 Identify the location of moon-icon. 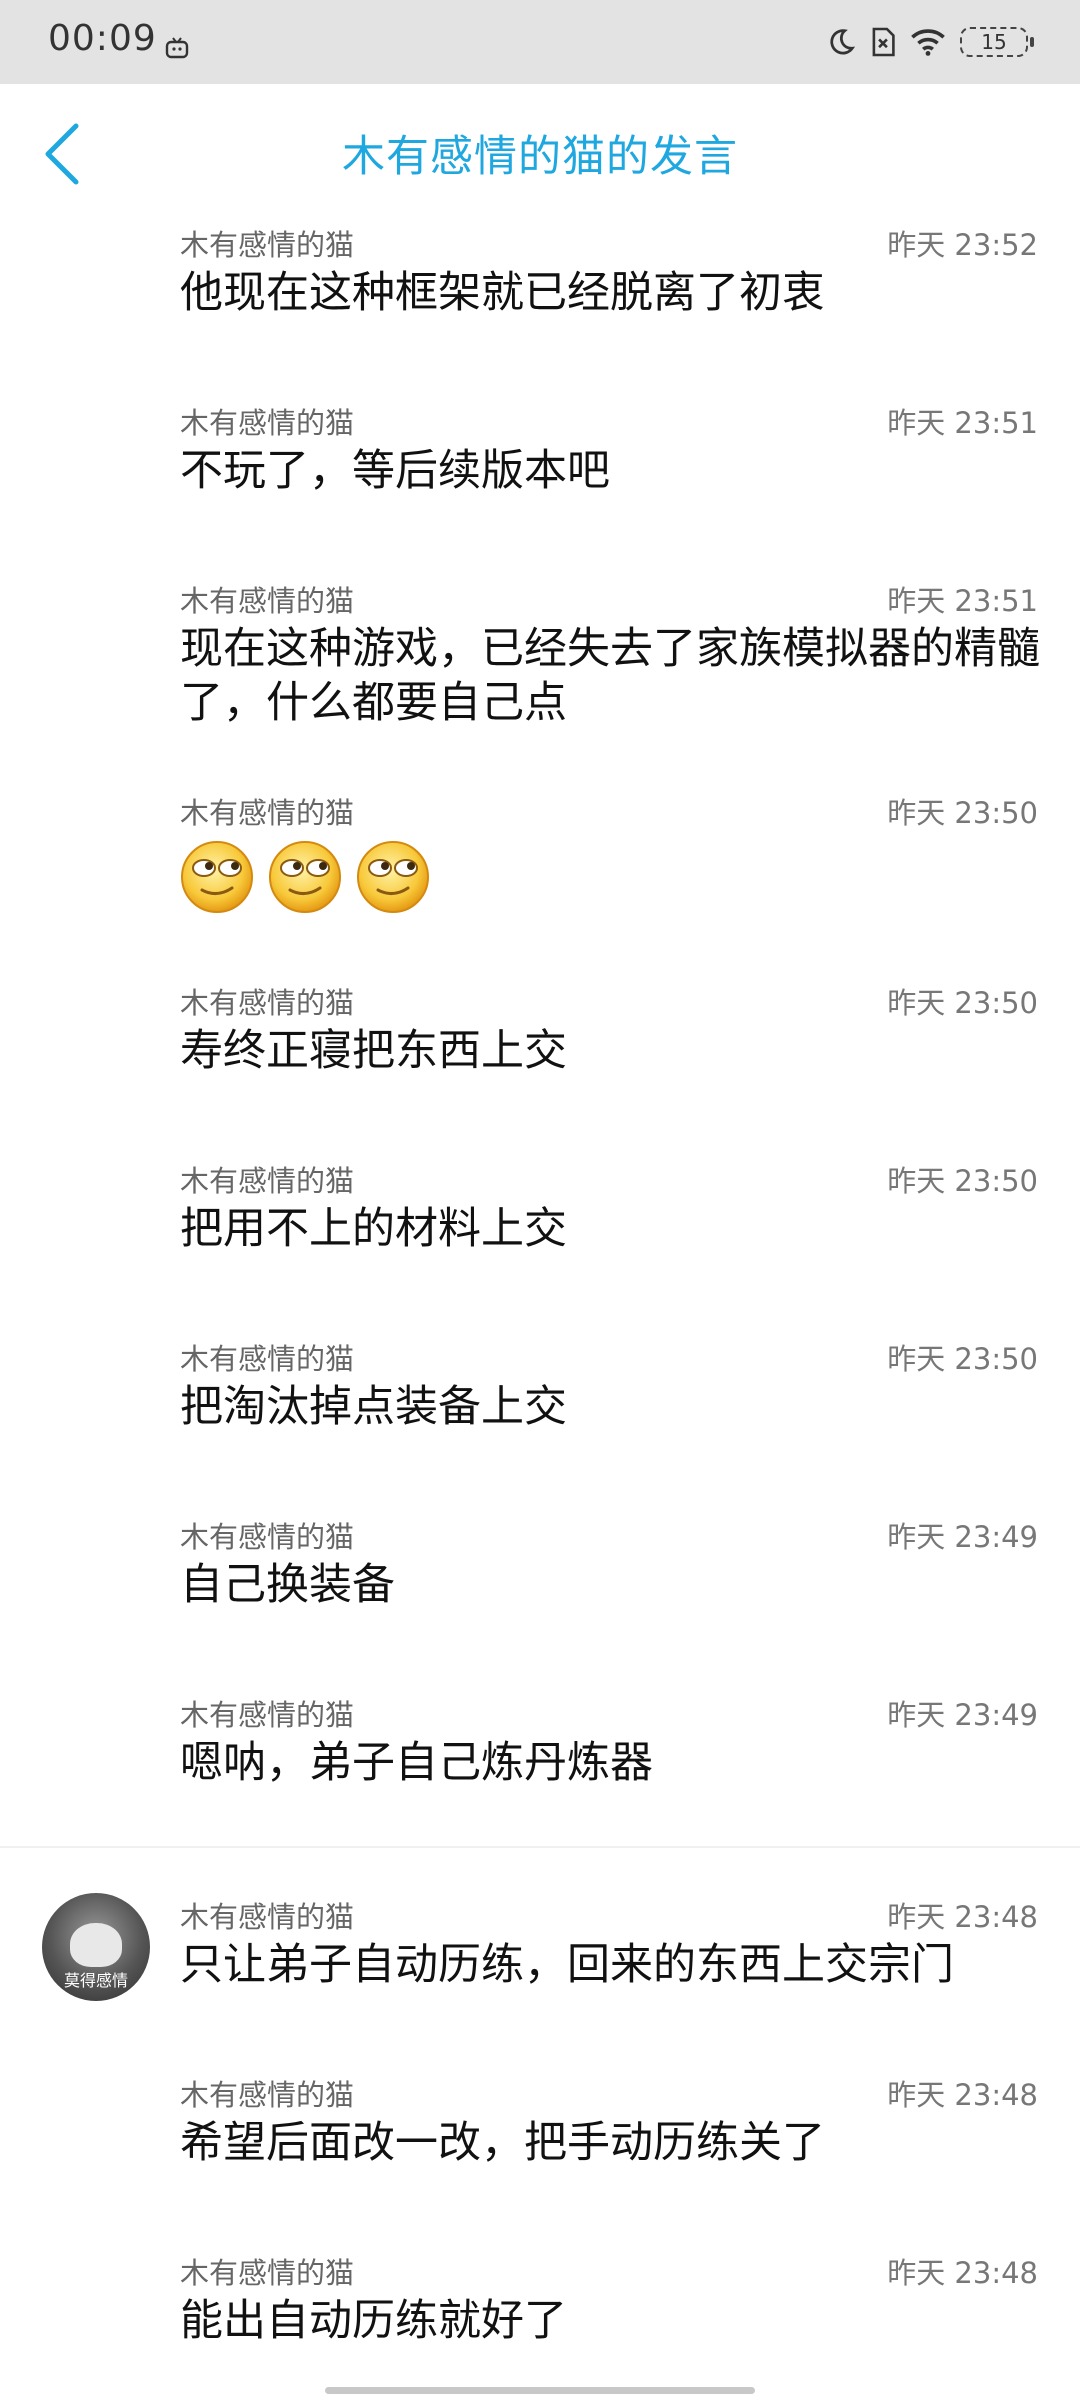
(843, 42).